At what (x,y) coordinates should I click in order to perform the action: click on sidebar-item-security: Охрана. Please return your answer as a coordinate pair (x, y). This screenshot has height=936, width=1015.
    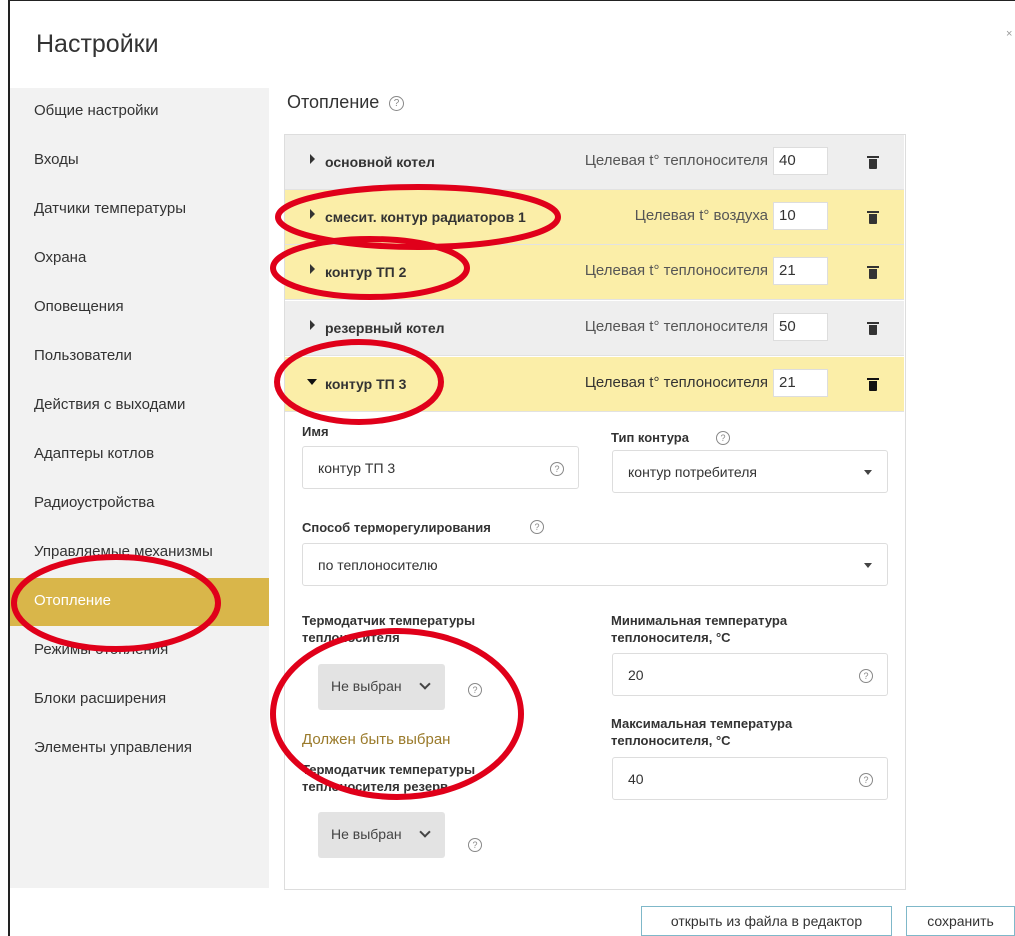
    Looking at the image, I should click on (139, 259).